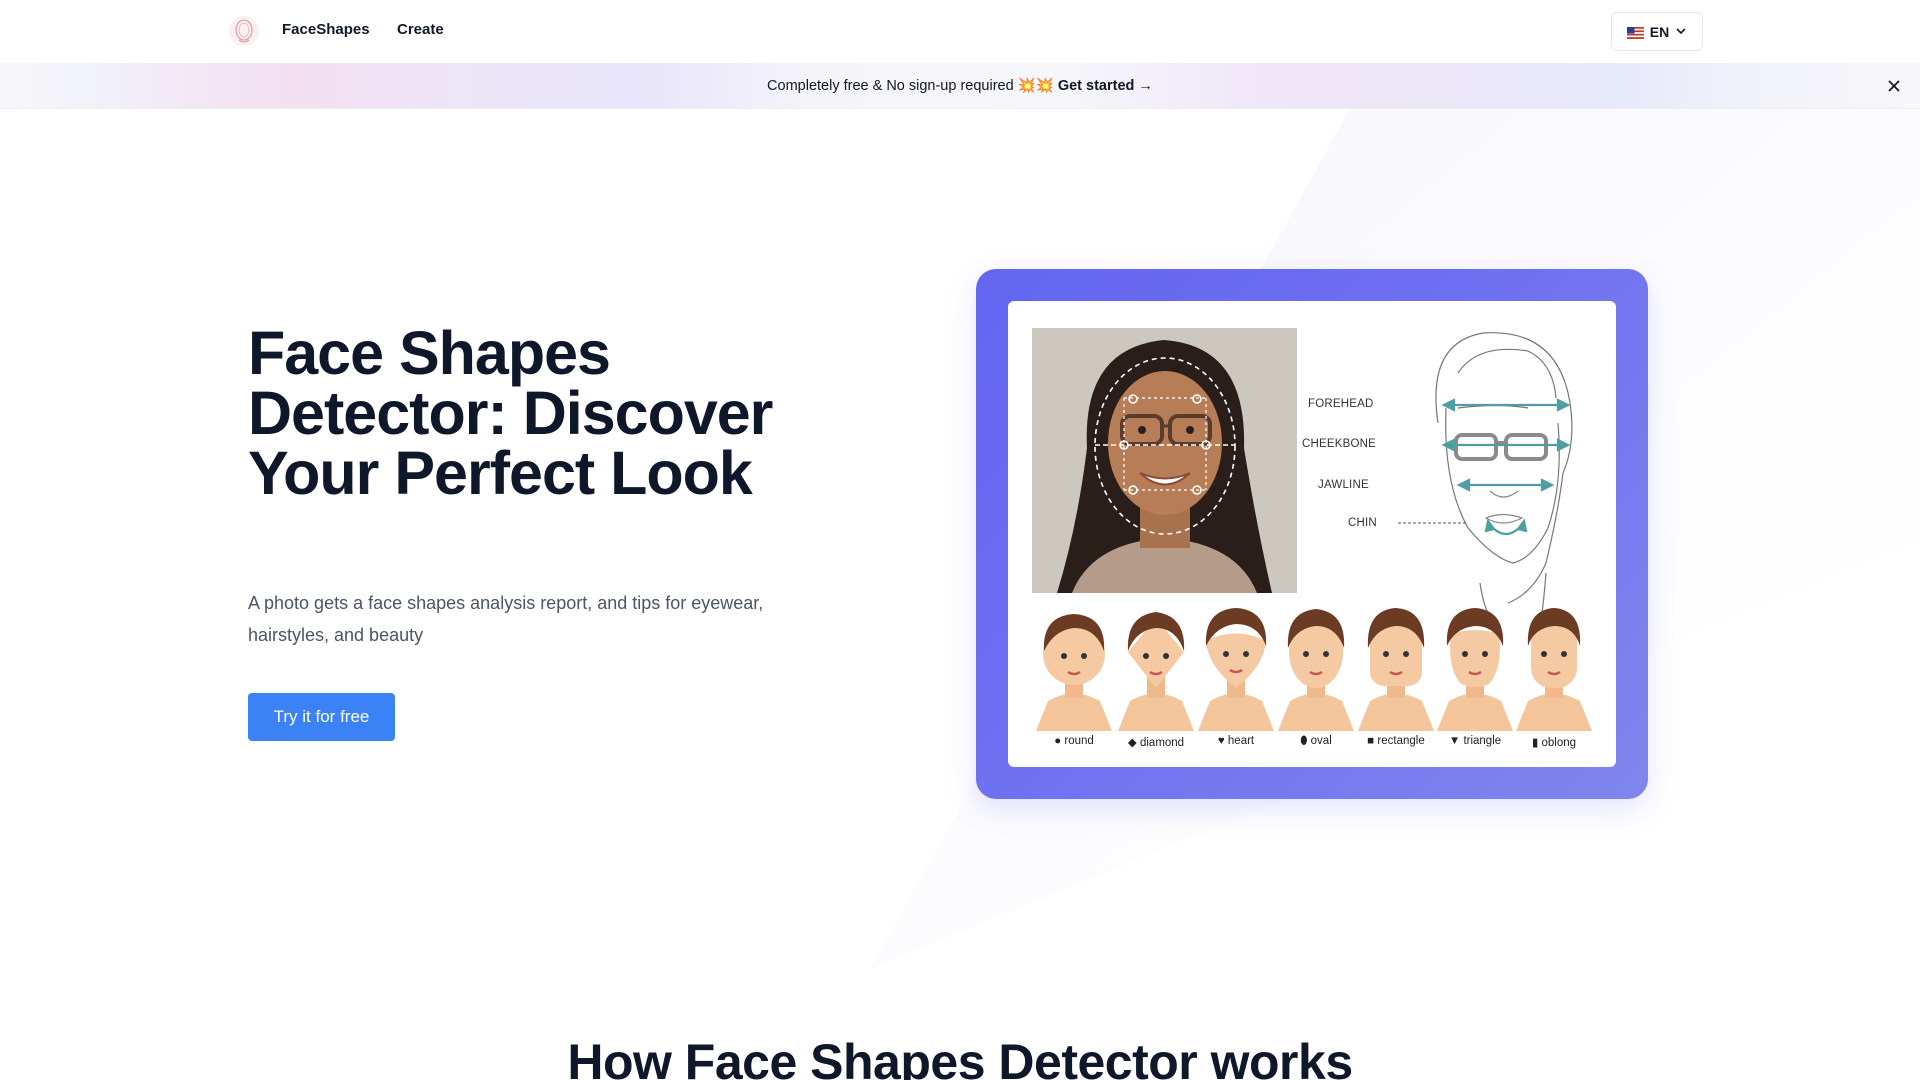 This screenshot has height=1080, width=1920. I want to click on cheekbone-label: CHEEKBONE, so click(1339, 444).